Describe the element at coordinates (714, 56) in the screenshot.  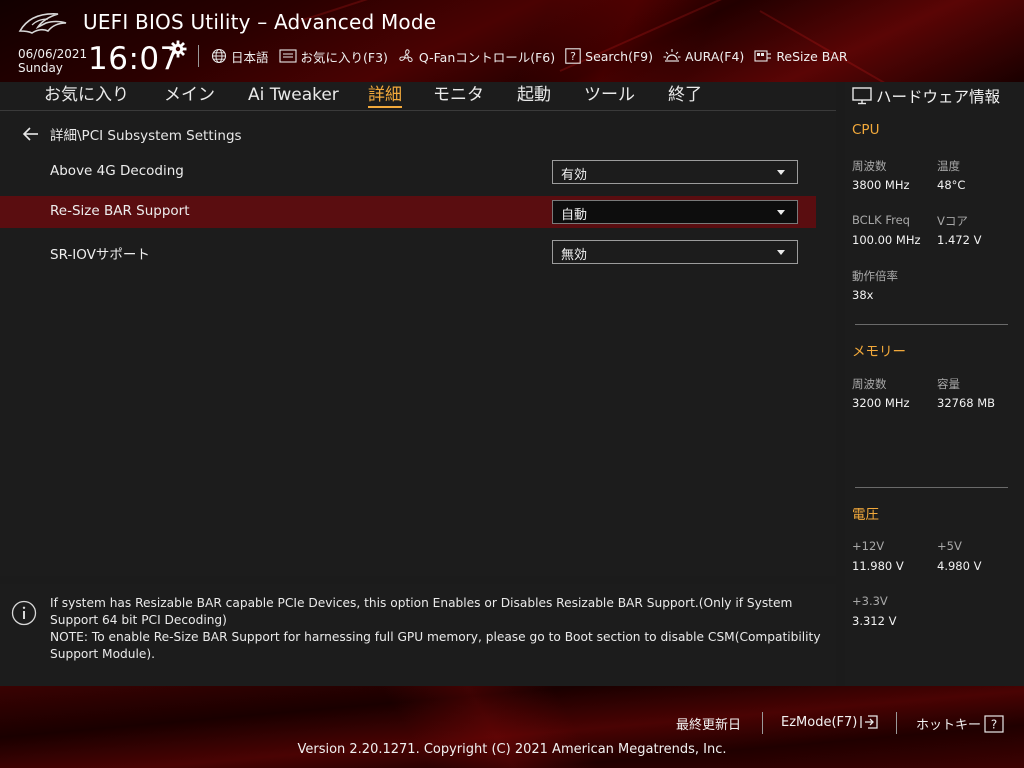
I see `aura-label: AURA(F4)` at that location.